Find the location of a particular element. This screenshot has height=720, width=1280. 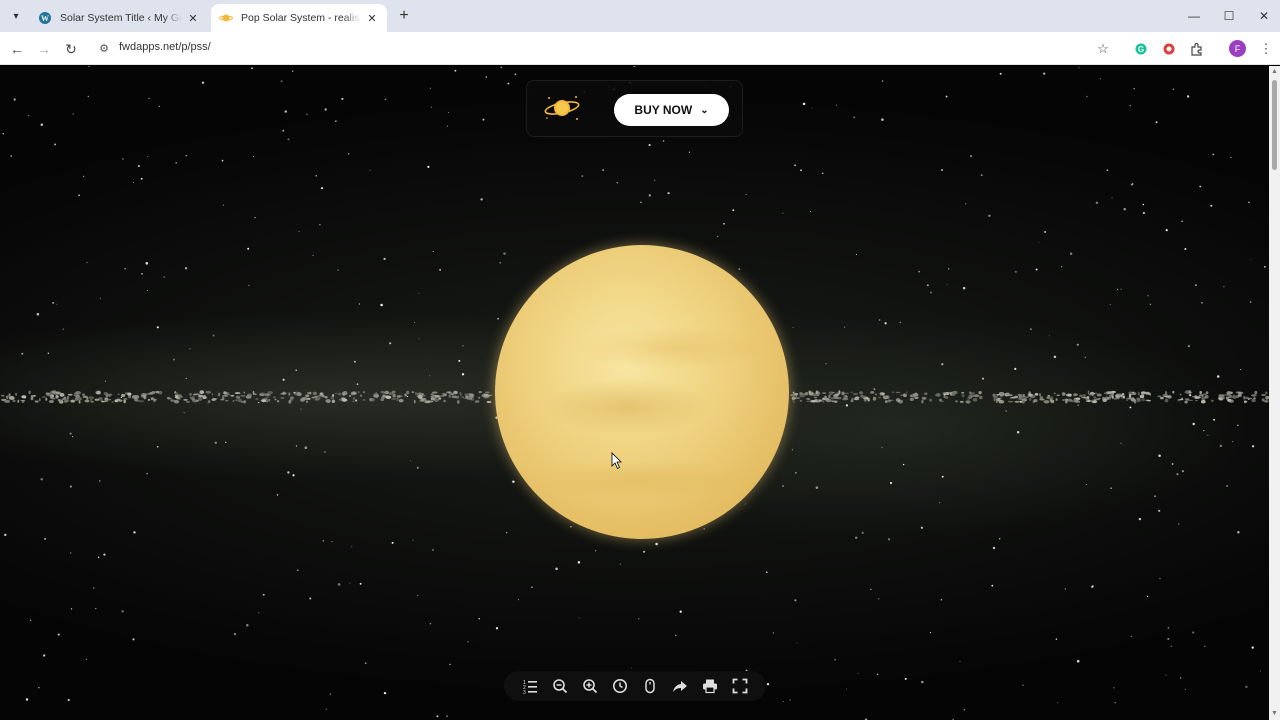

share-icon is located at coordinates (680, 686).